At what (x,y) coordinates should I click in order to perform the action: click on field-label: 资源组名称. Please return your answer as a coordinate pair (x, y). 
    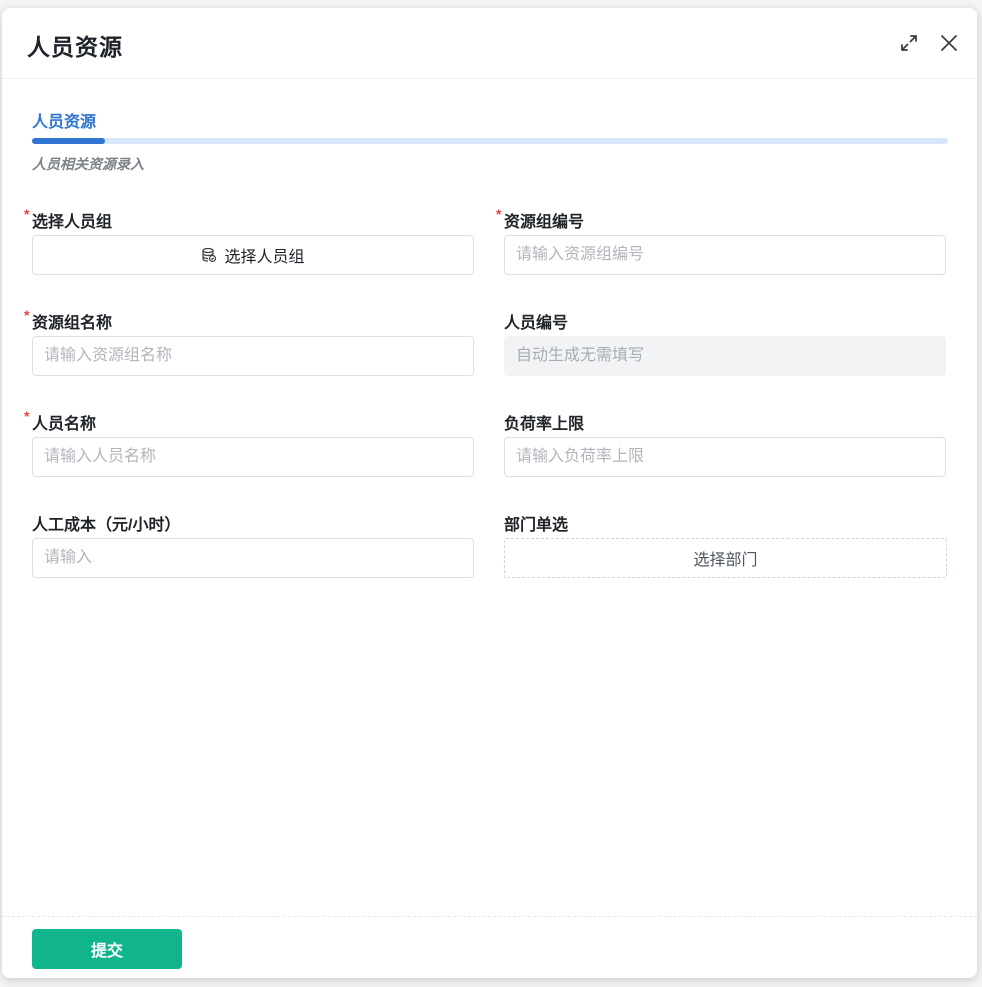
    Looking at the image, I should click on (72, 323).